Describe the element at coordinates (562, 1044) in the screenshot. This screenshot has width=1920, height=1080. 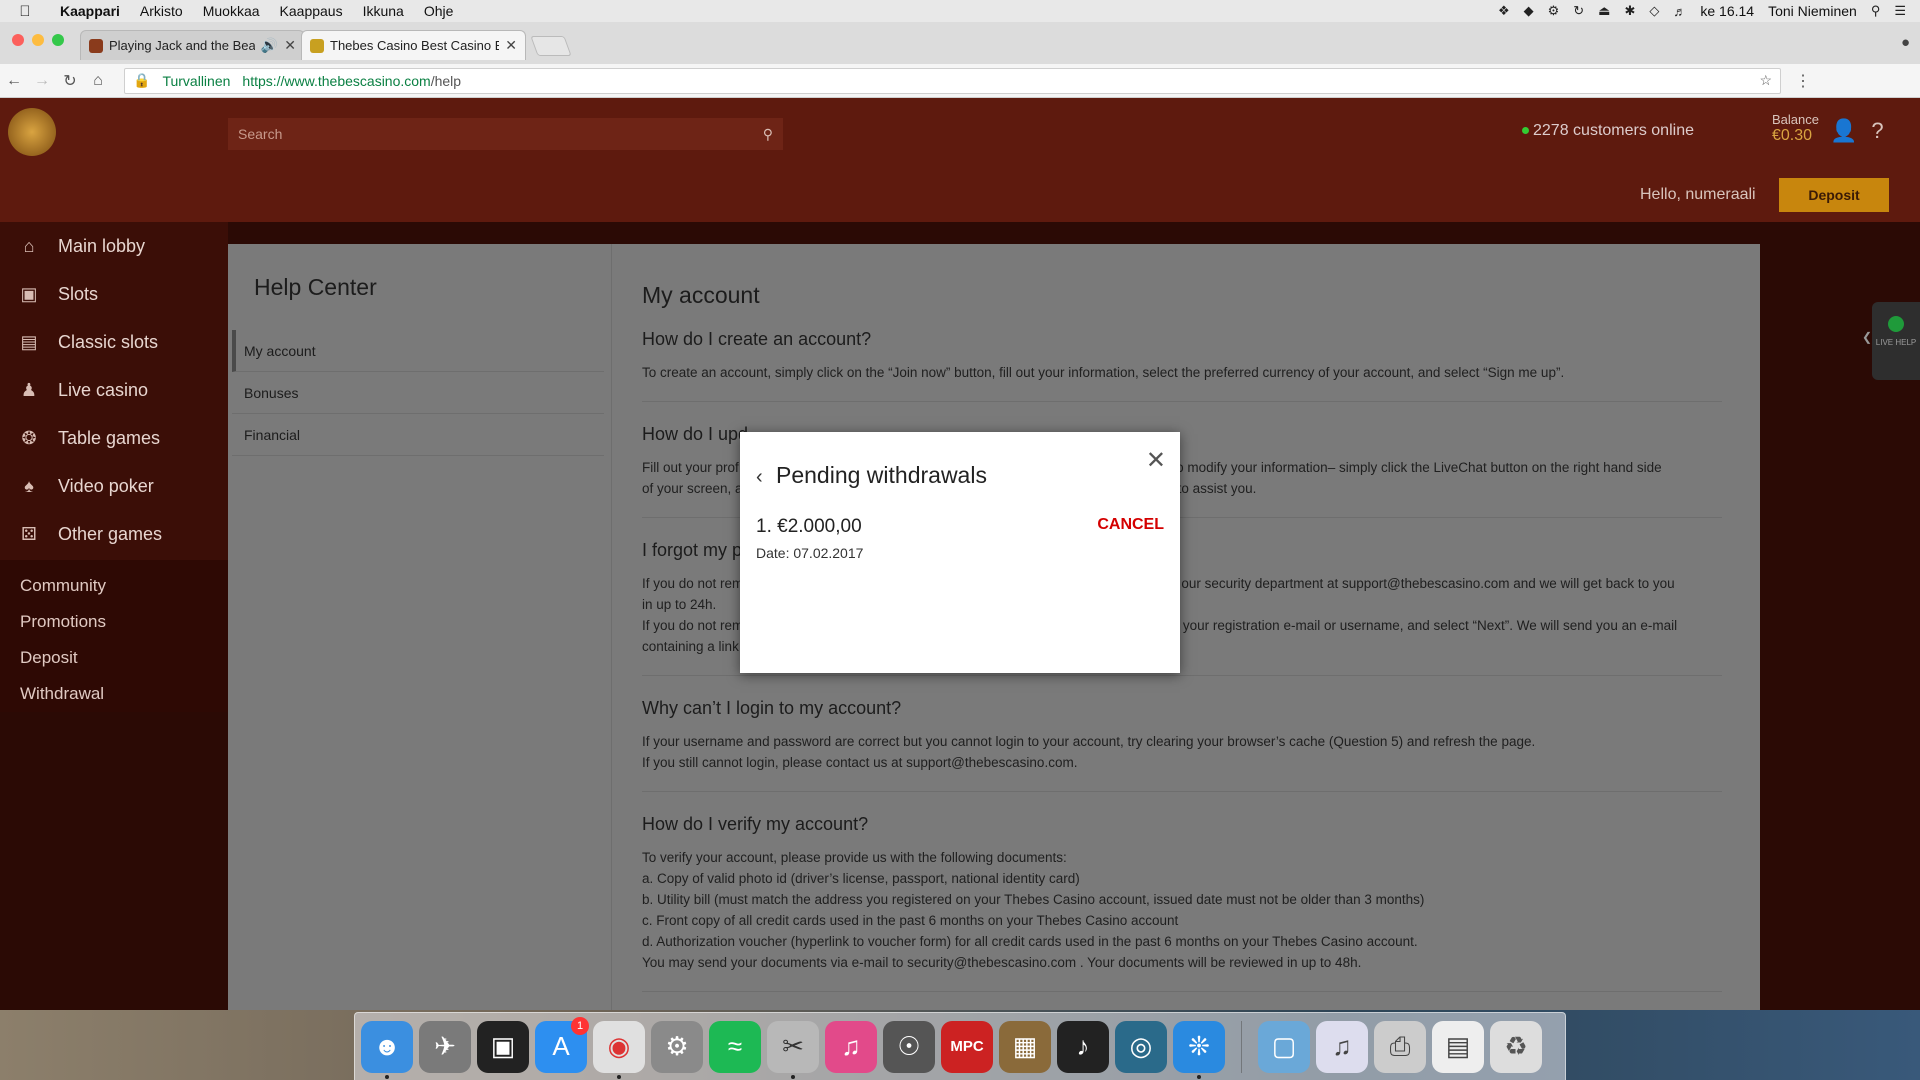
I see `app-store-icon: A1` at that location.